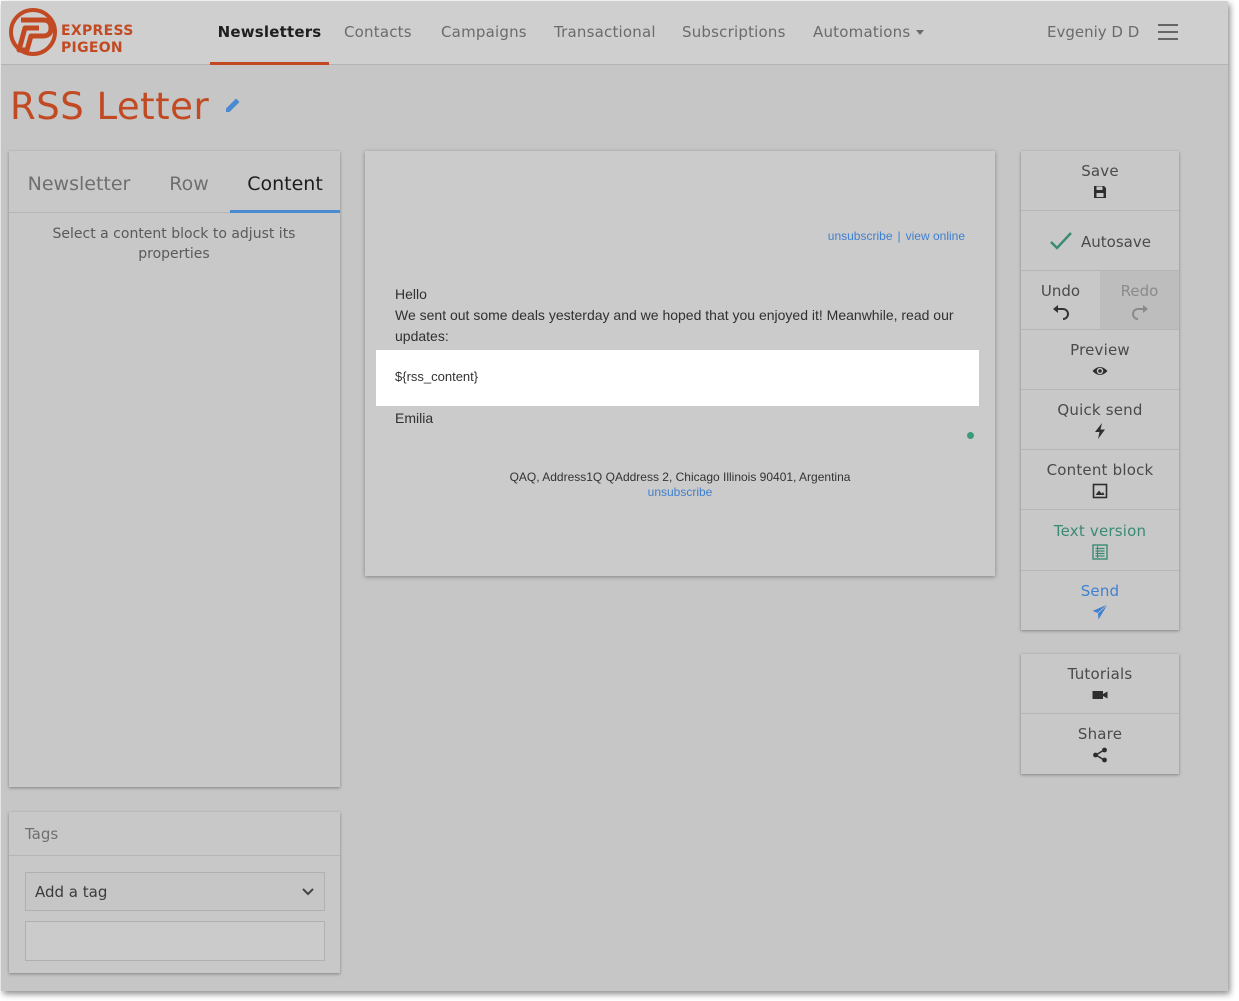 This screenshot has width=1239, height=1001. Describe the element at coordinates (1168, 32) in the screenshot. I see `hamburger-menu-icon` at that location.